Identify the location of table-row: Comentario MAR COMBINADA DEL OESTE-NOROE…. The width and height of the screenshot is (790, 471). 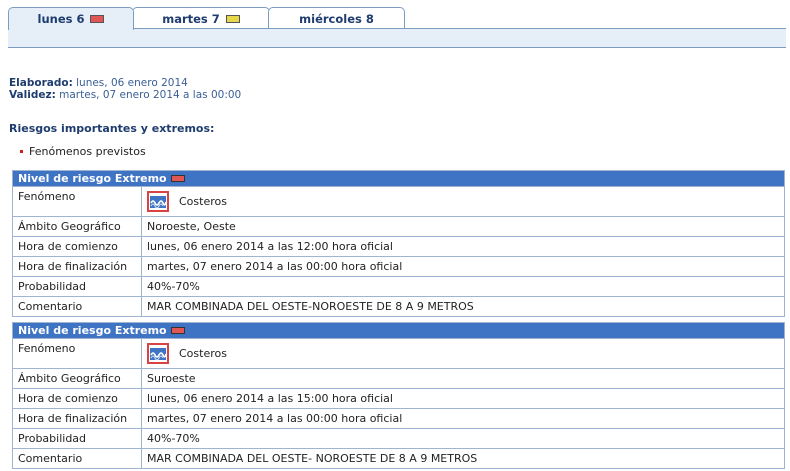
(398, 306).